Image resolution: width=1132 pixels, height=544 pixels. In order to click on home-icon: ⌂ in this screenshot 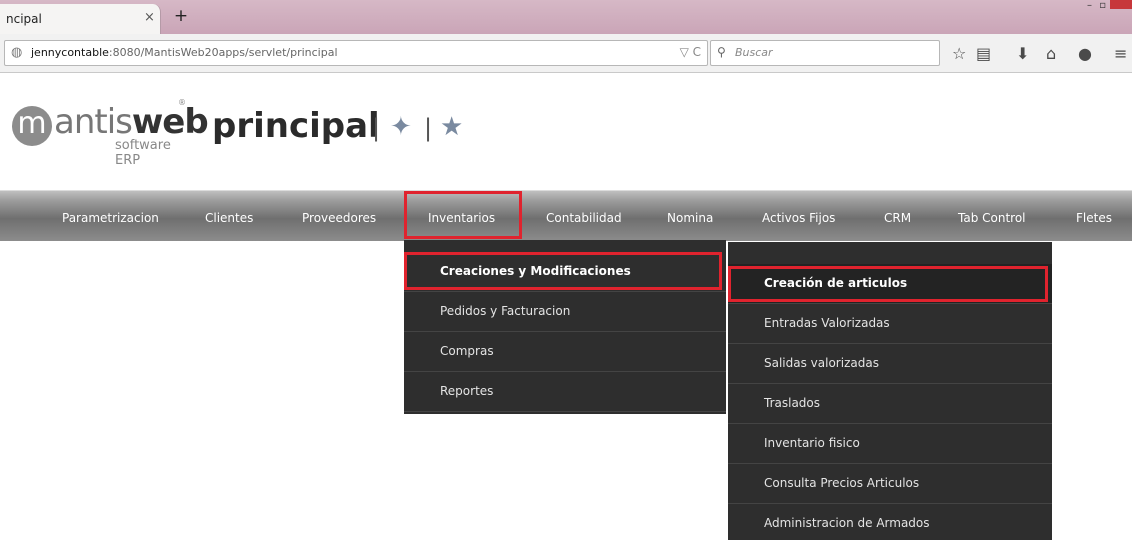, I will do `click(1051, 53)`.